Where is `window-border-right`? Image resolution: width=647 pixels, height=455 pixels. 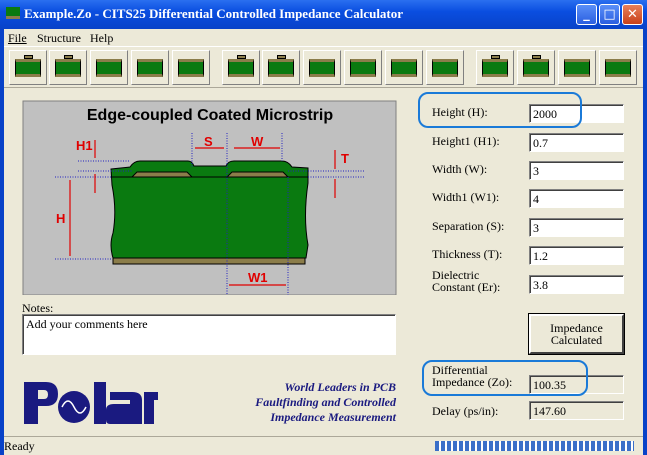
window-border-right is located at coordinates (645, 242).